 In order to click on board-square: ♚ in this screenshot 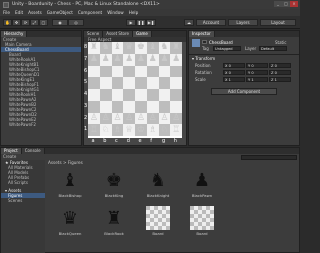, I will do `click(141, 48)`.